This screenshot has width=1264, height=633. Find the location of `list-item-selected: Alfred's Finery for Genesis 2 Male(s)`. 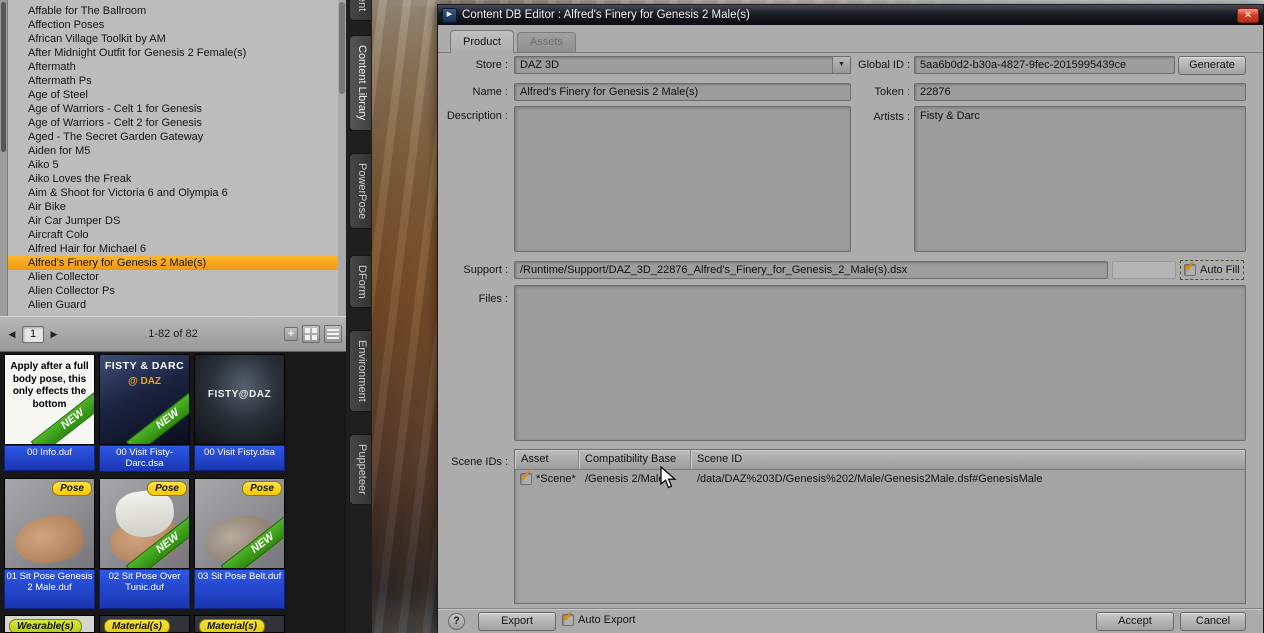

list-item-selected: Alfred's Finery for Genesis 2 Male(s) is located at coordinates (173, 263).